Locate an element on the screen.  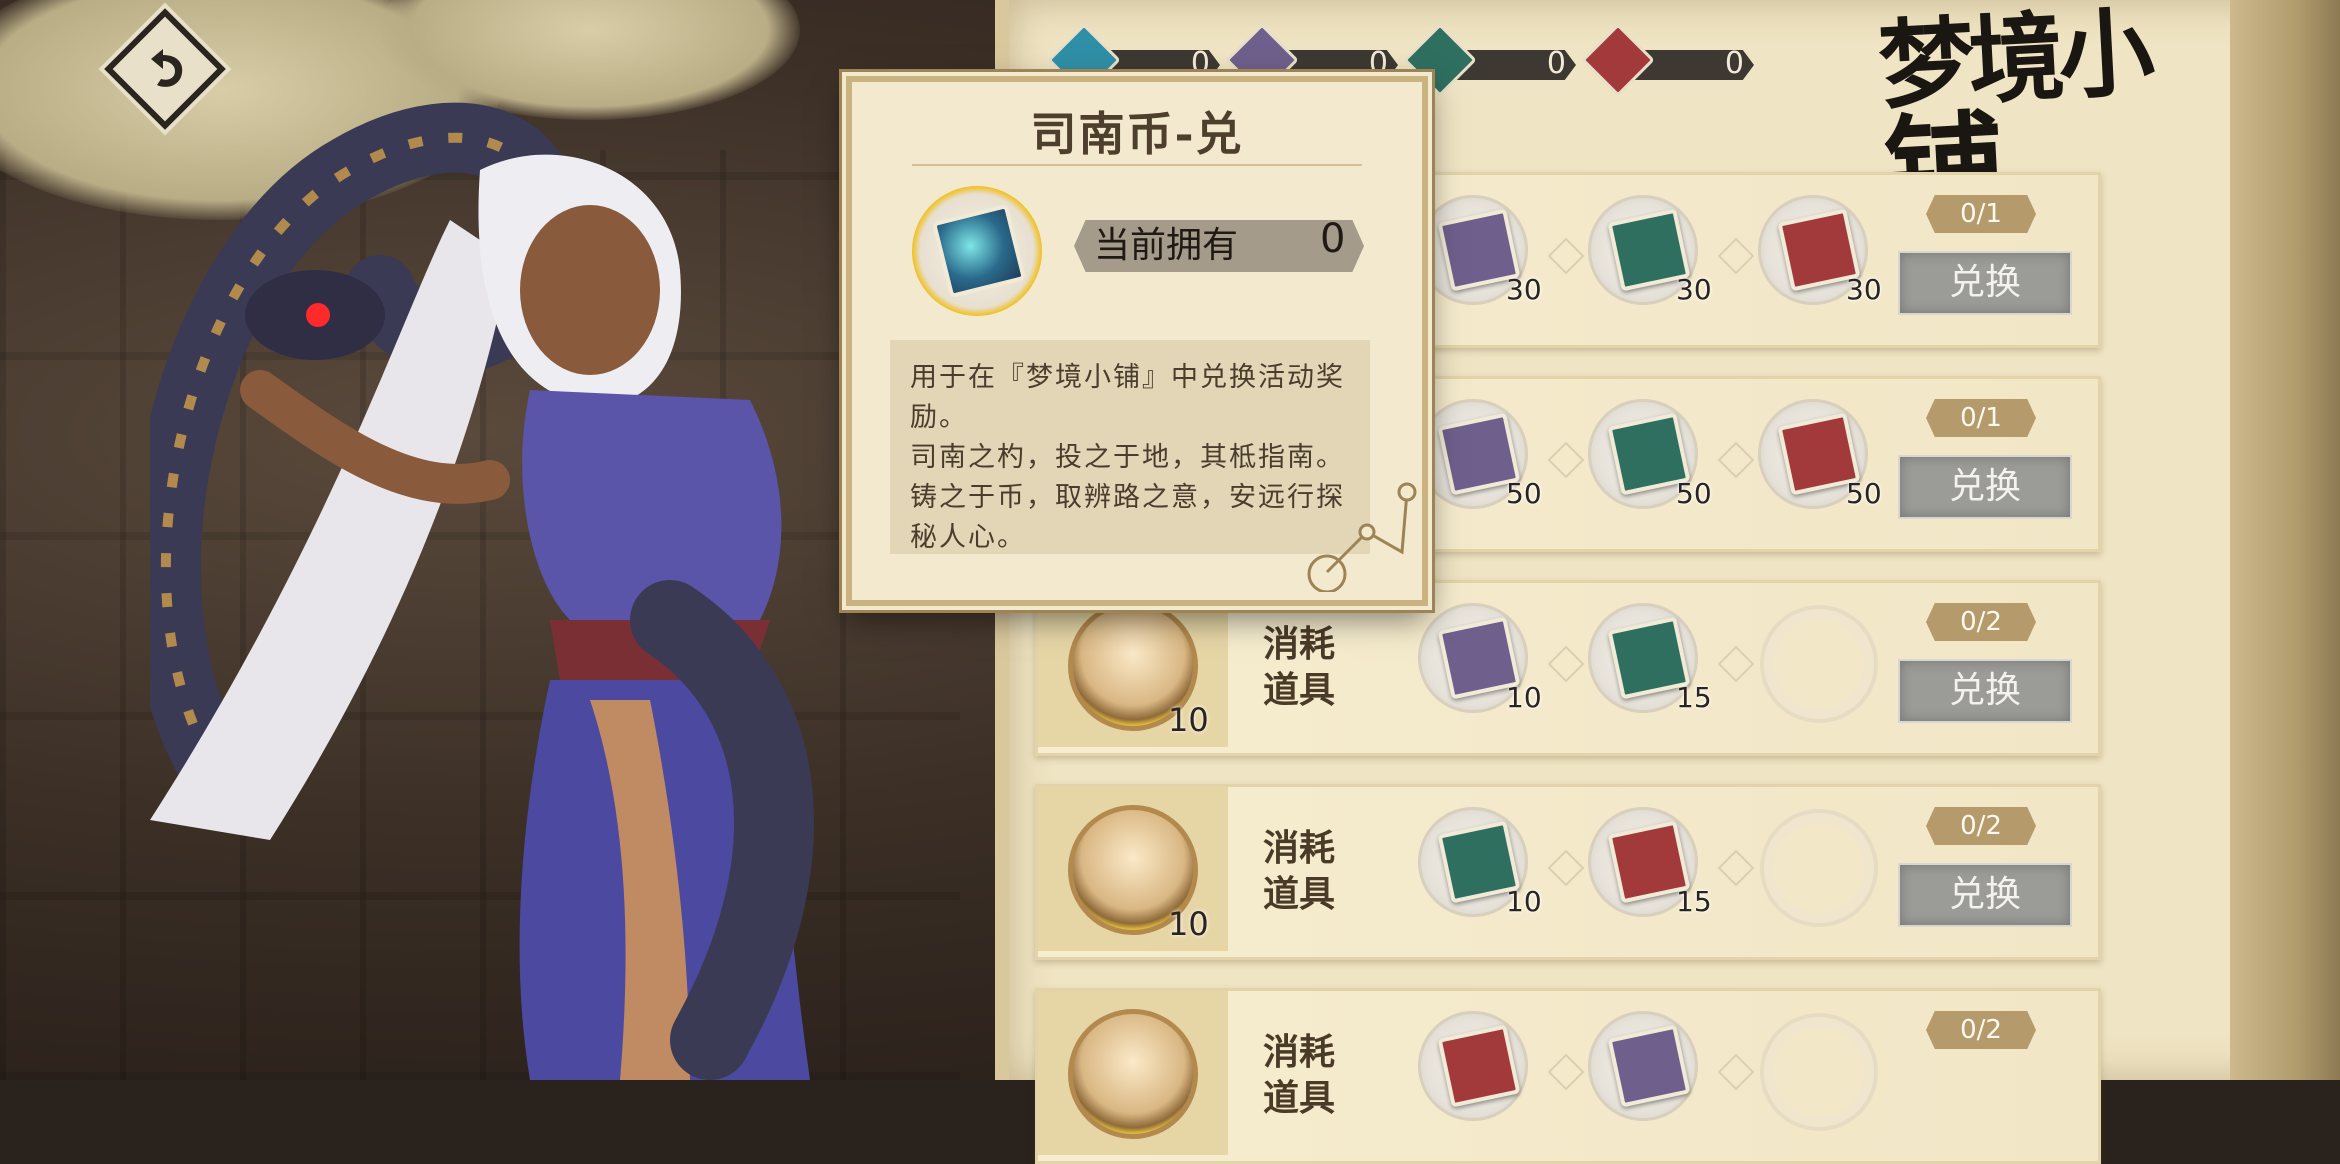
purple-coin-icon is located at coordinates (1649, 1066).